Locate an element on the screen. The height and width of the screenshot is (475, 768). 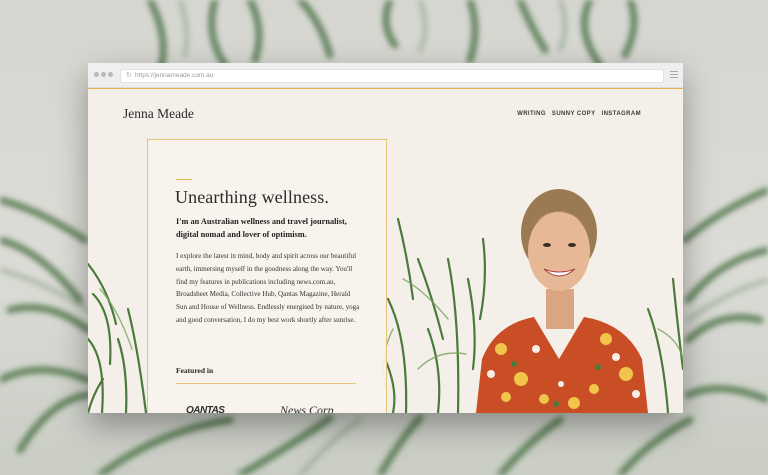
nav-link-sunny-copy: SUNNY COPY is located at coordinates (574, 114).